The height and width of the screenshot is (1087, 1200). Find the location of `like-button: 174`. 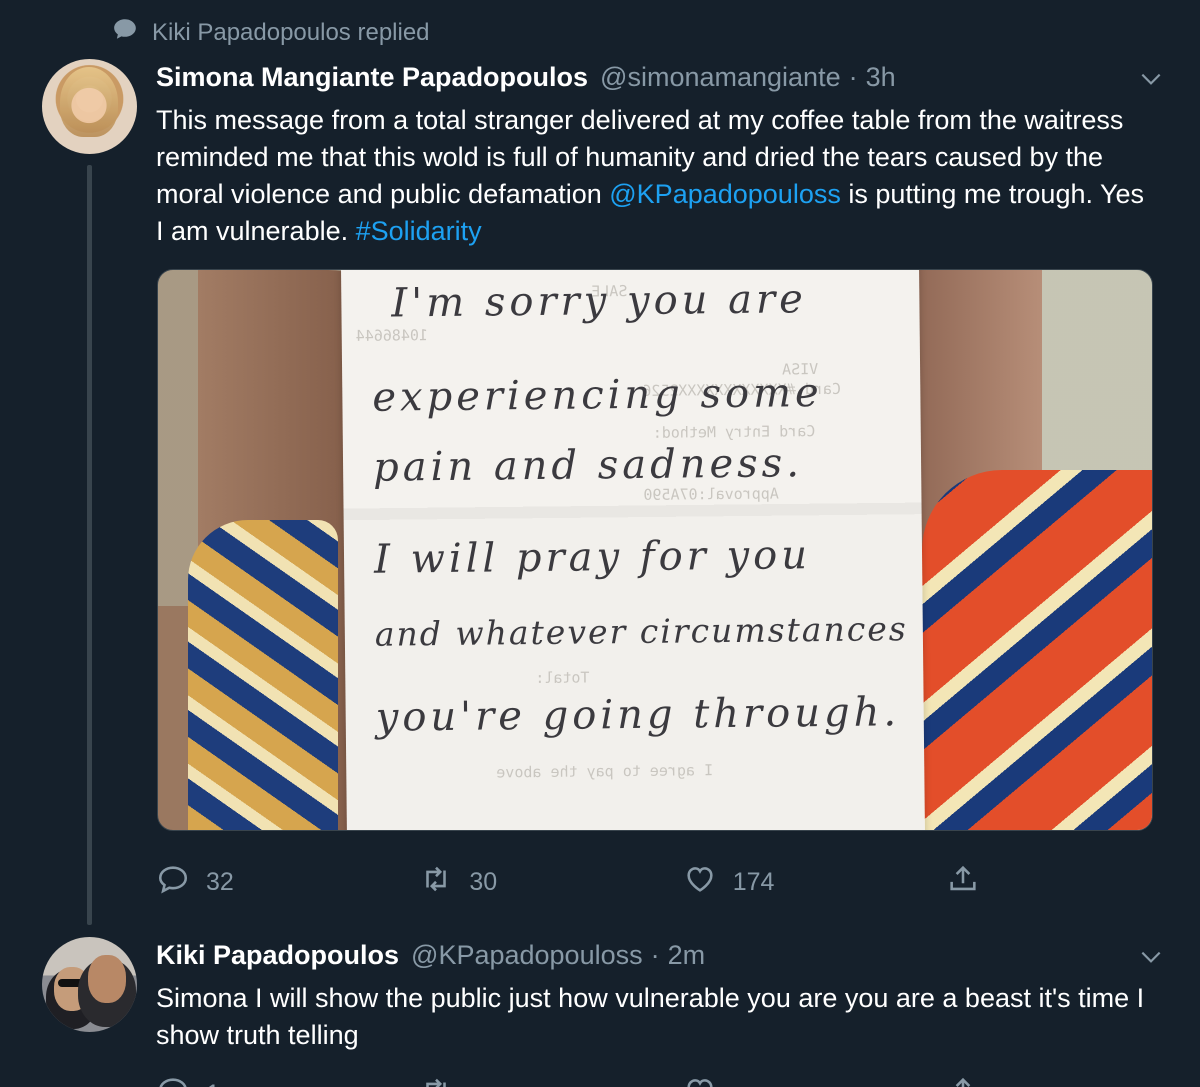

like-button: 174 is located at coordinates (814, 882).